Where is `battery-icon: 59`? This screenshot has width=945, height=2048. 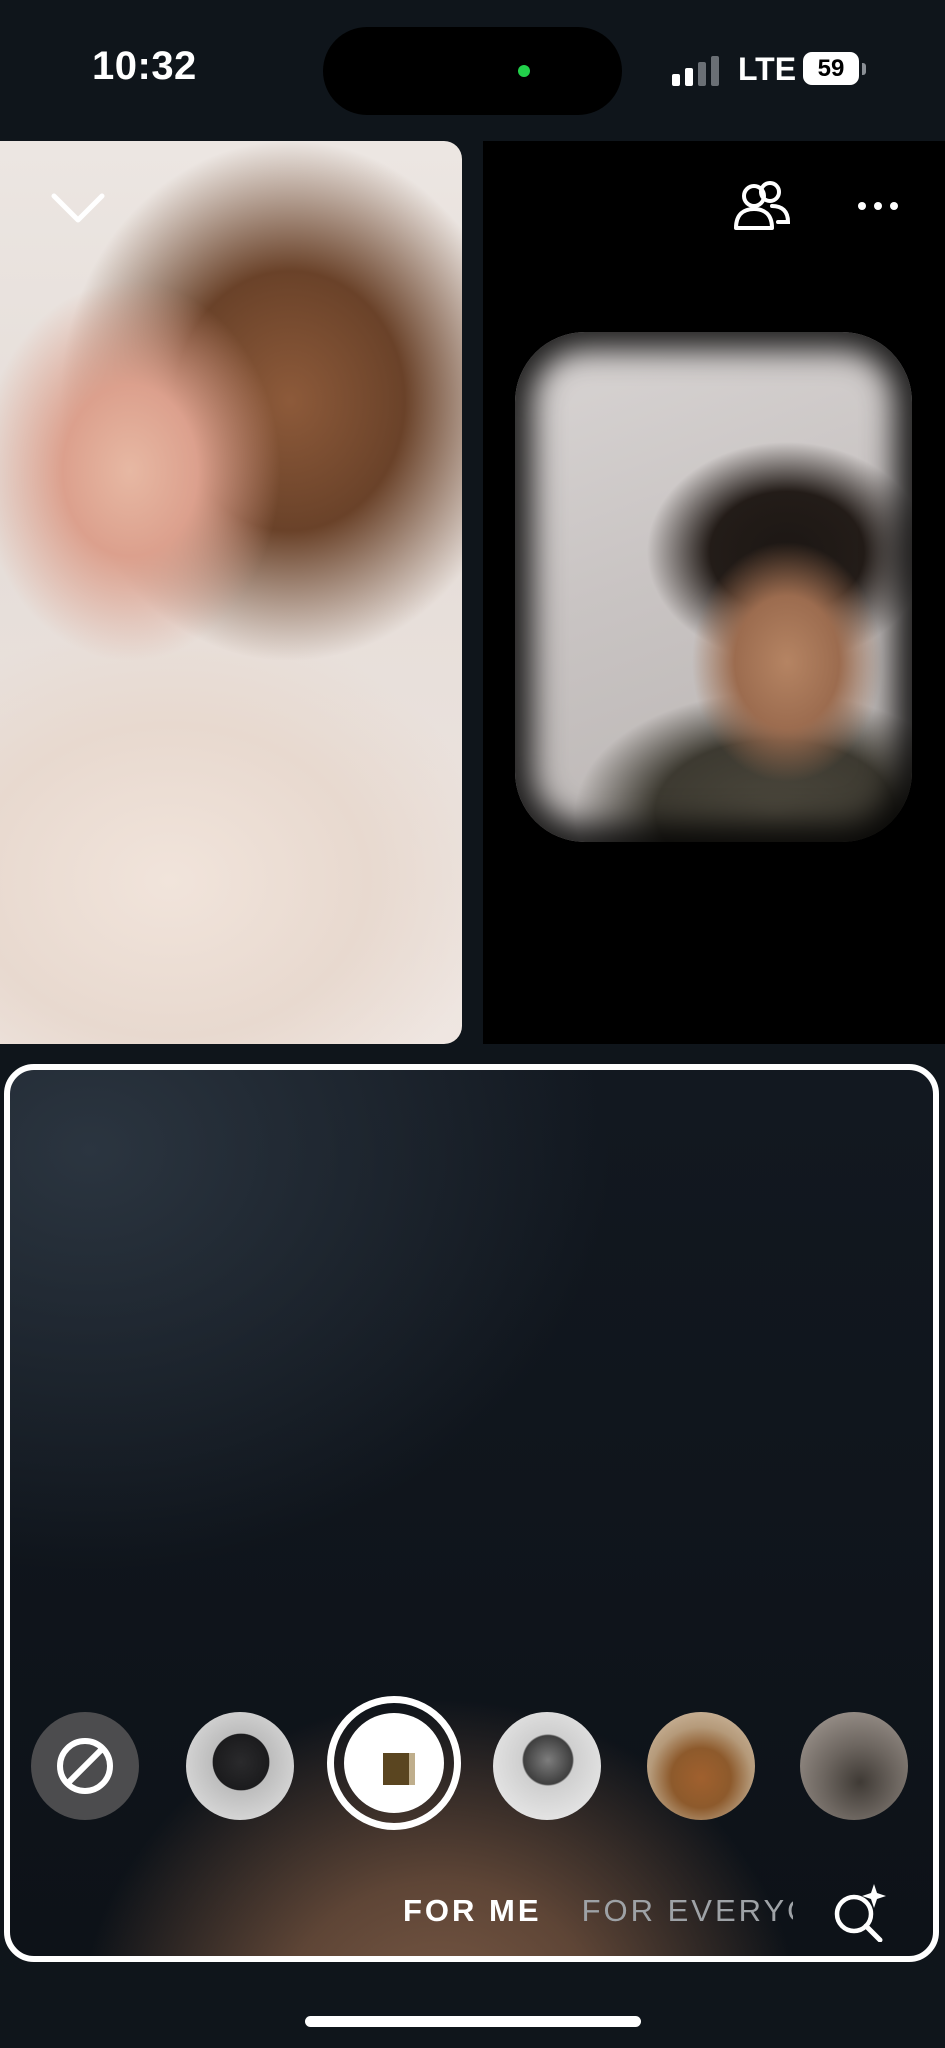 battery-icon: 59 is located at coordinates (831, 68).